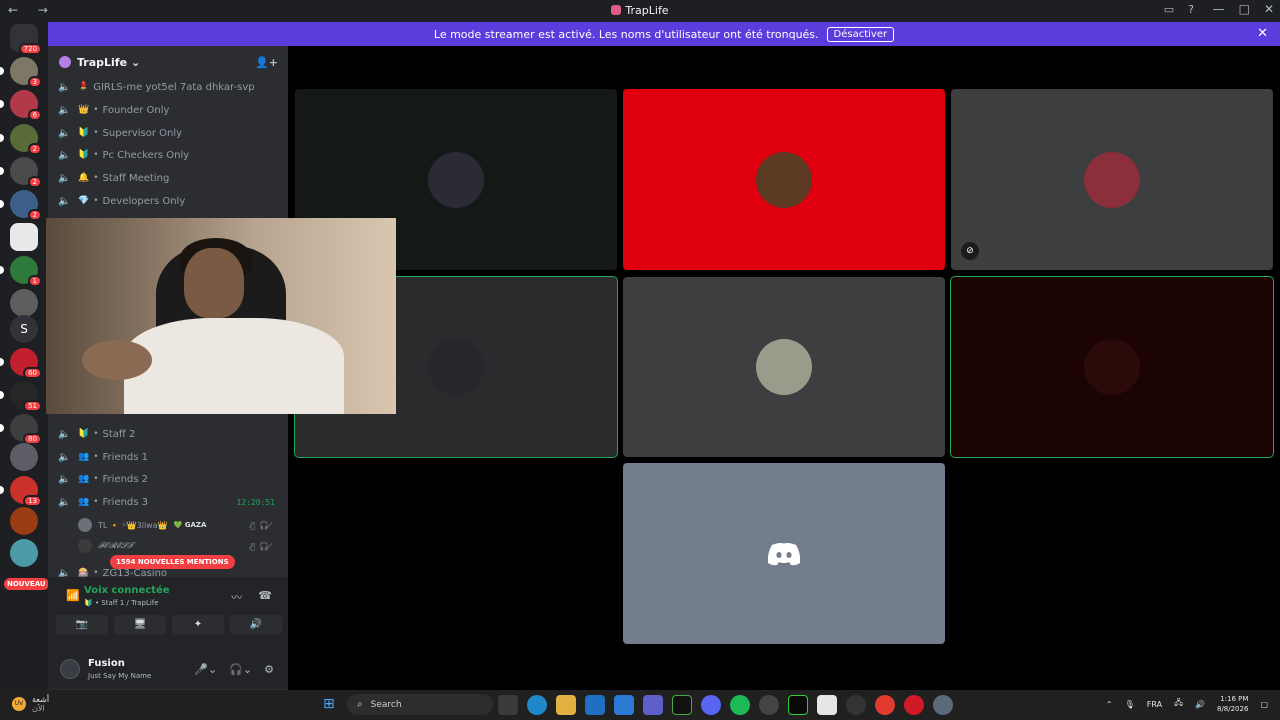 The height and width of the screenshot is (720, 1280). Describe the element at coordinates (1200, 704) in the screenshot. I see `volume-icon: 🔊` at that location.